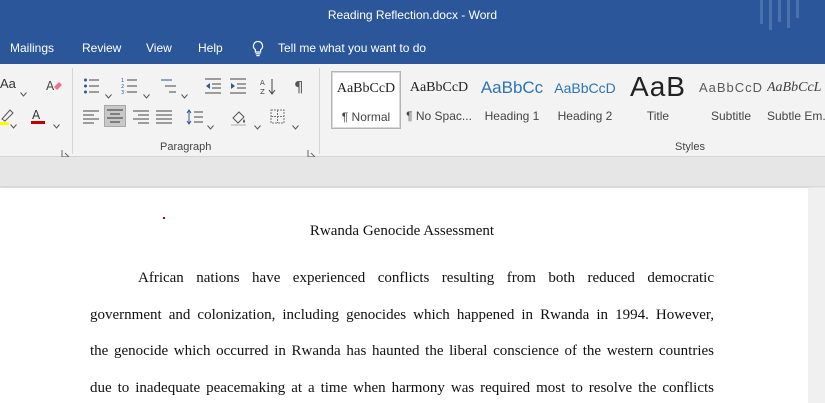  I want to click on style-name: Heading 1, so click(512, 116).